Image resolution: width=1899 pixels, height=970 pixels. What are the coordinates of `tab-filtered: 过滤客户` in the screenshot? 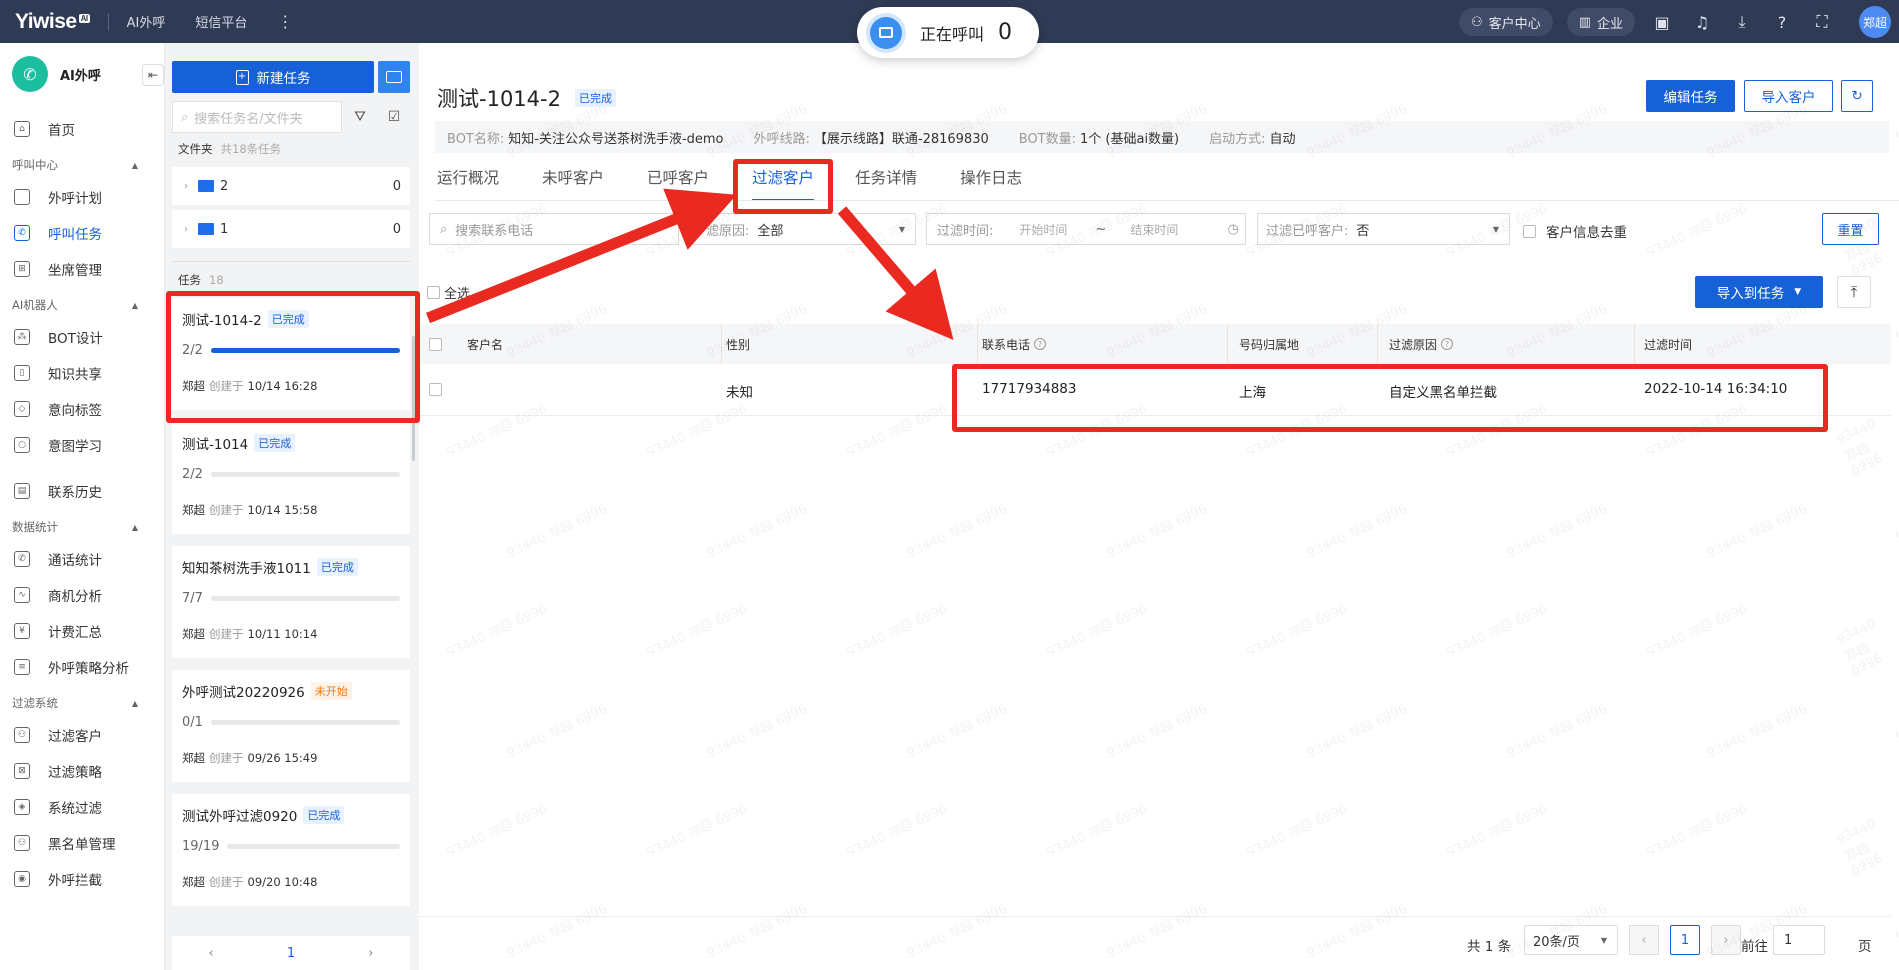 It's located at (783, 180).